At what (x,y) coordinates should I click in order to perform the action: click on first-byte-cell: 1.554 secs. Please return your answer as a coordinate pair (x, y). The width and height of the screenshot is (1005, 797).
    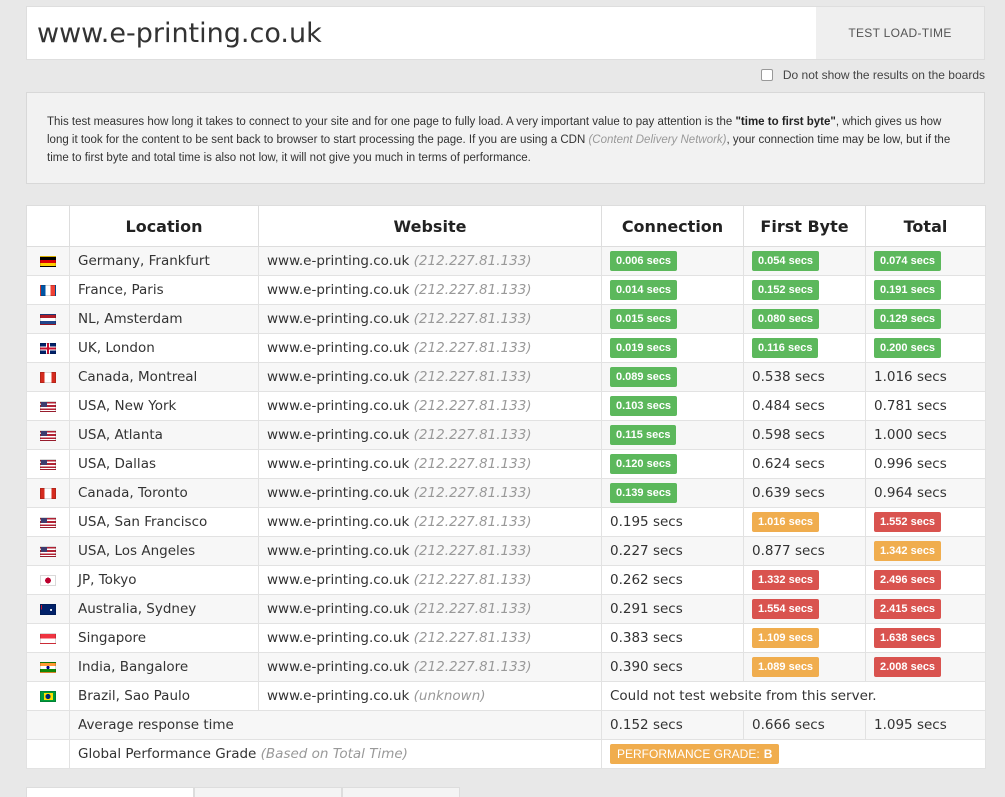
    Looking at the image, I should click on (804, 609).